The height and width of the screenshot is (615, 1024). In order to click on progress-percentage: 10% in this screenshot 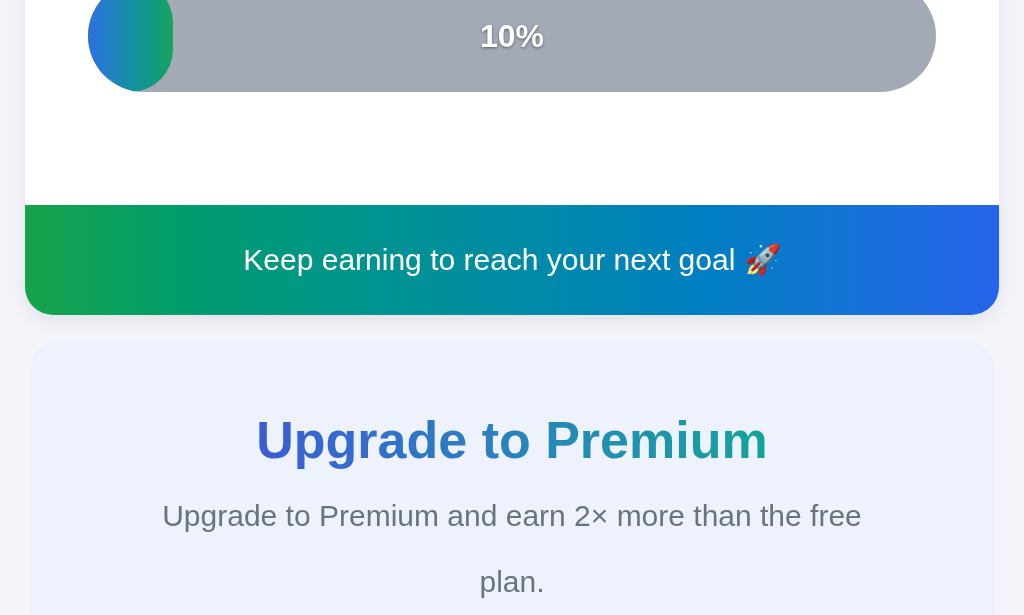, I will do `click(511, 36)`.